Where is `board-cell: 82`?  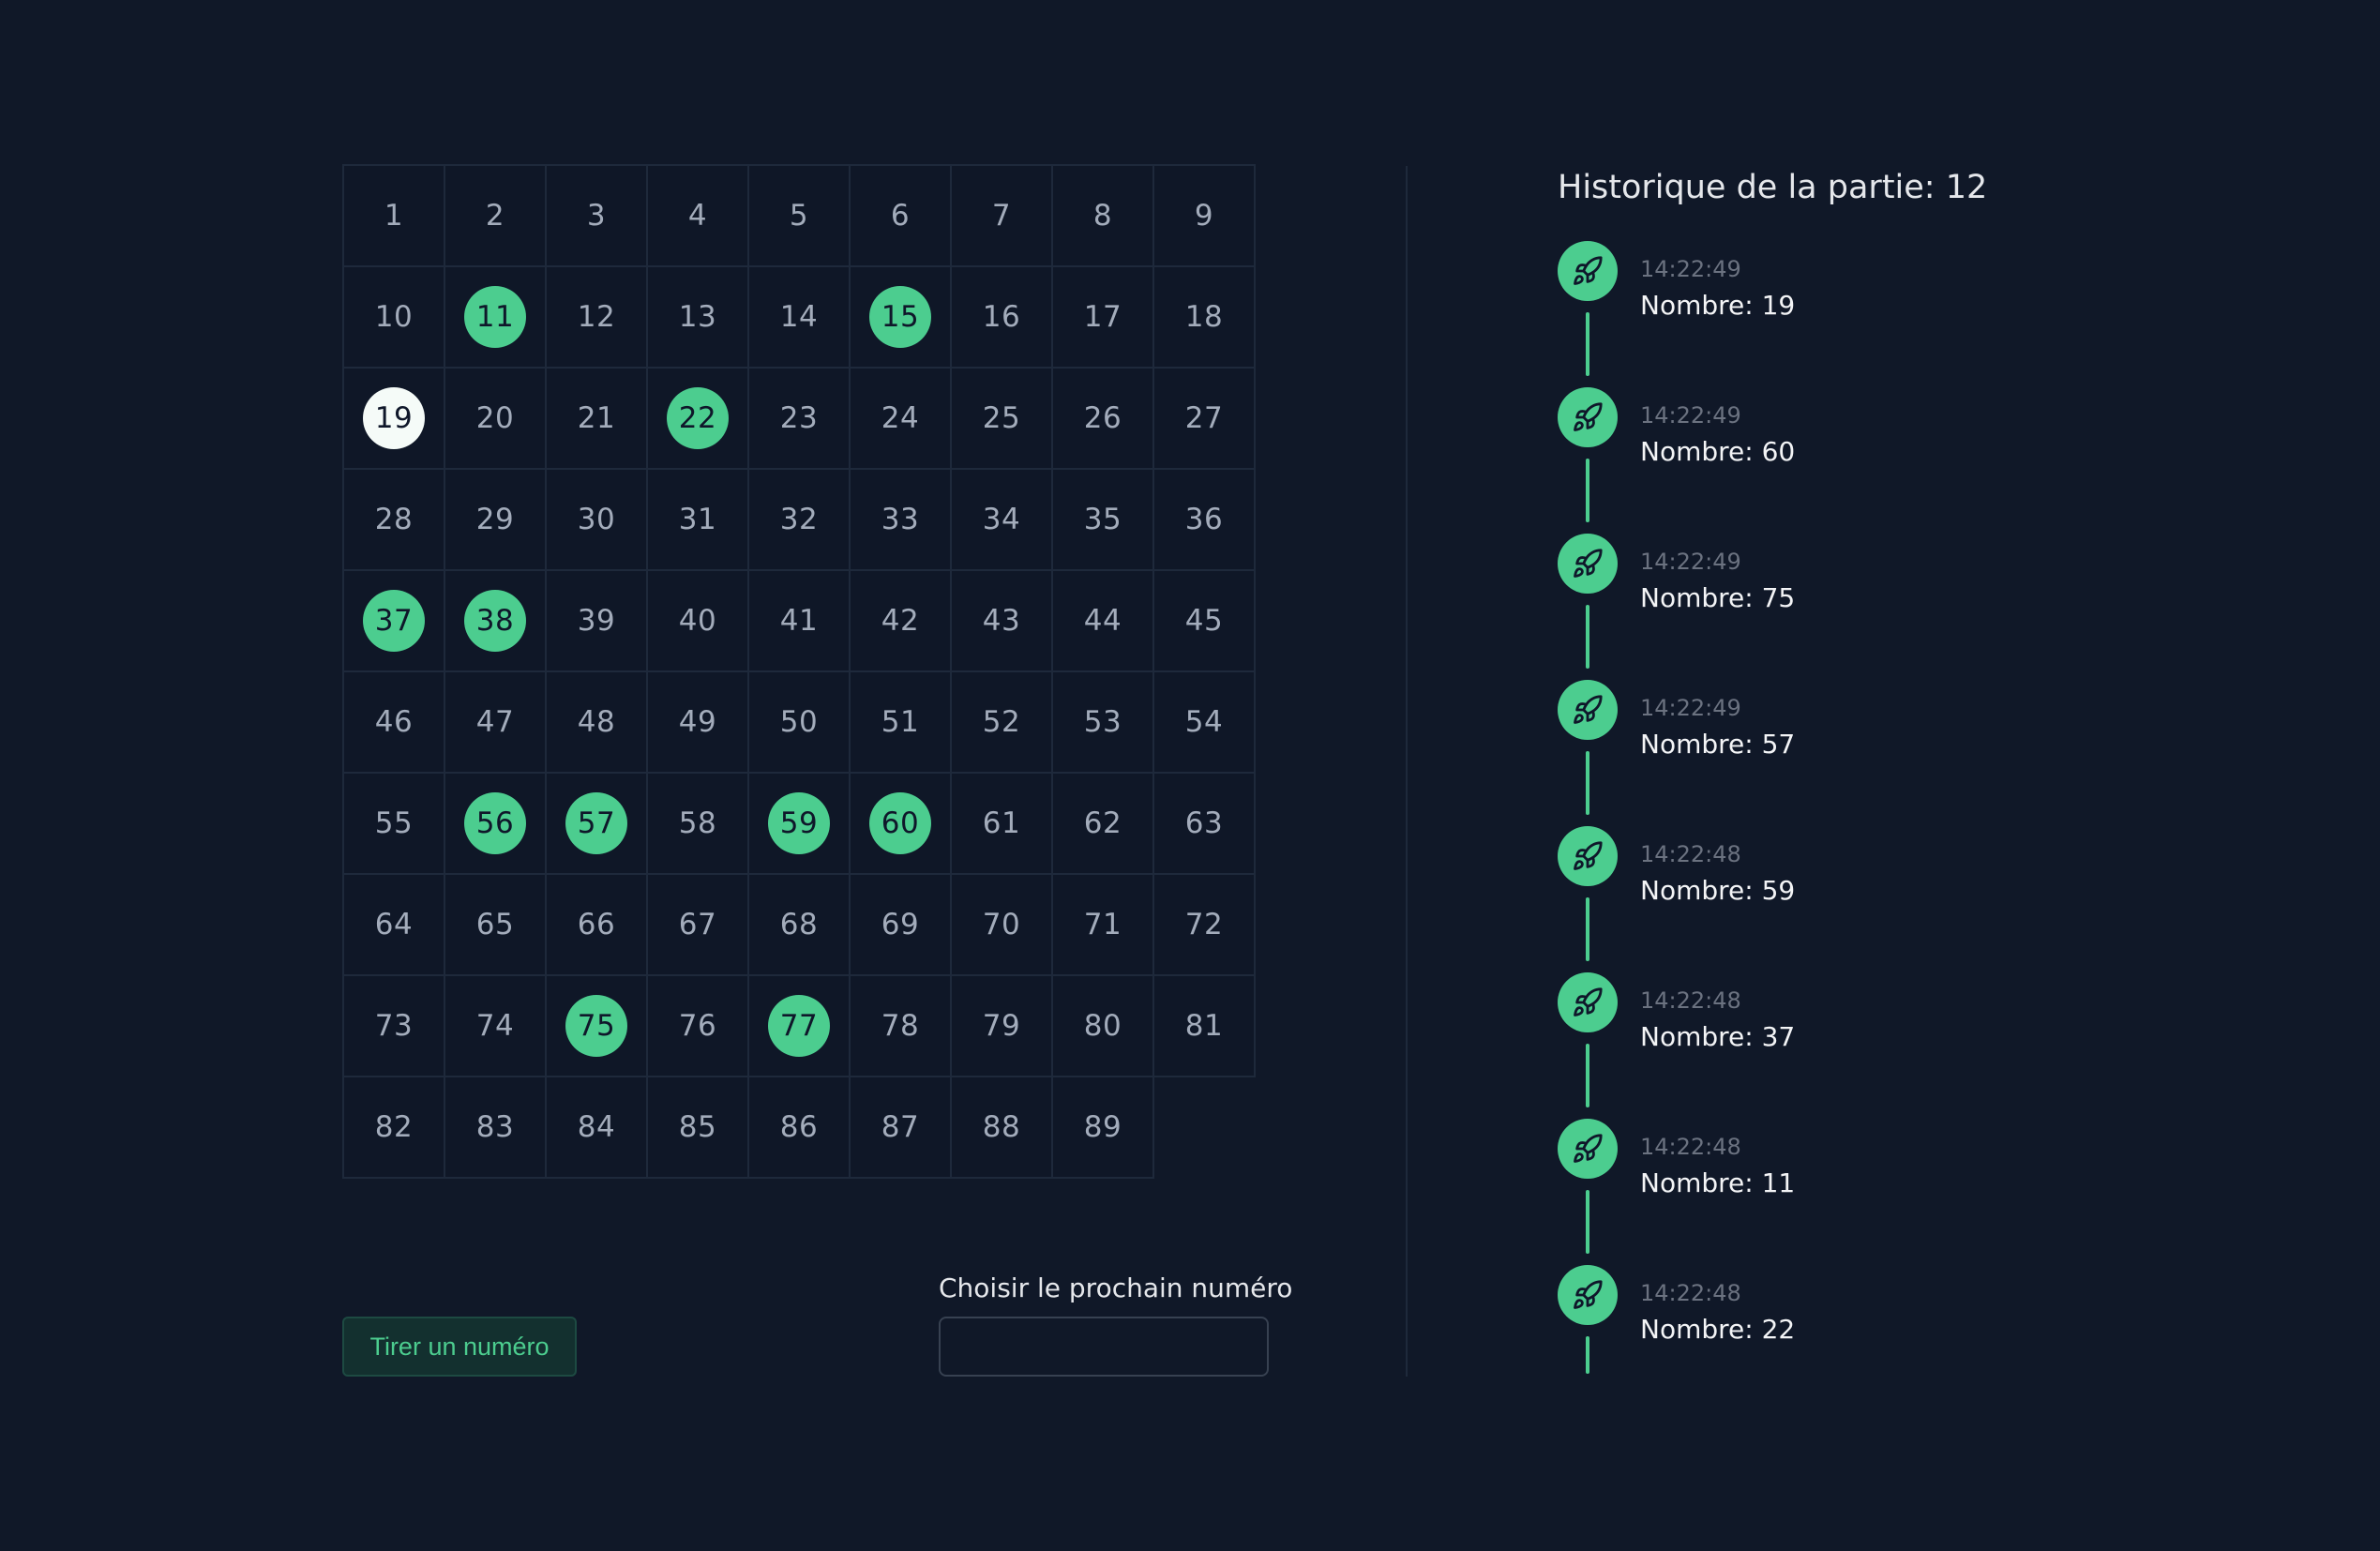
board-cell: 82 is located at coordinates (393, 1127).